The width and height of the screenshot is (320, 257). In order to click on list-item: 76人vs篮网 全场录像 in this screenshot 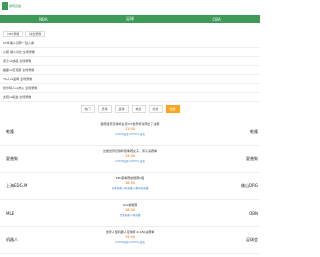, I will do `click(130, 79)`.